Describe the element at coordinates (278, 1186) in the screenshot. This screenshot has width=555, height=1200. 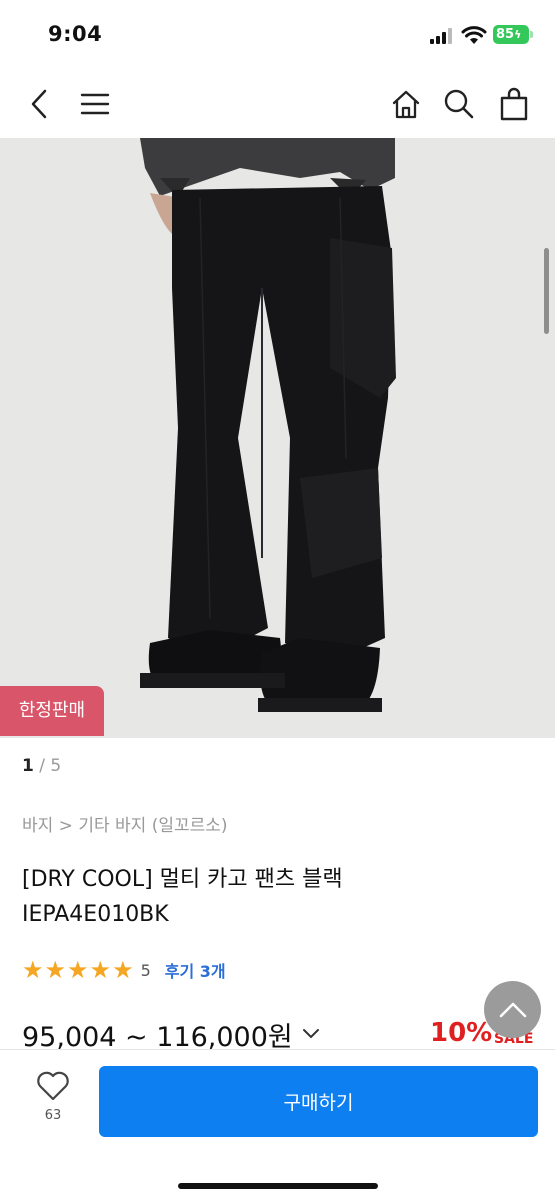
I see `home-indicator` at that location.